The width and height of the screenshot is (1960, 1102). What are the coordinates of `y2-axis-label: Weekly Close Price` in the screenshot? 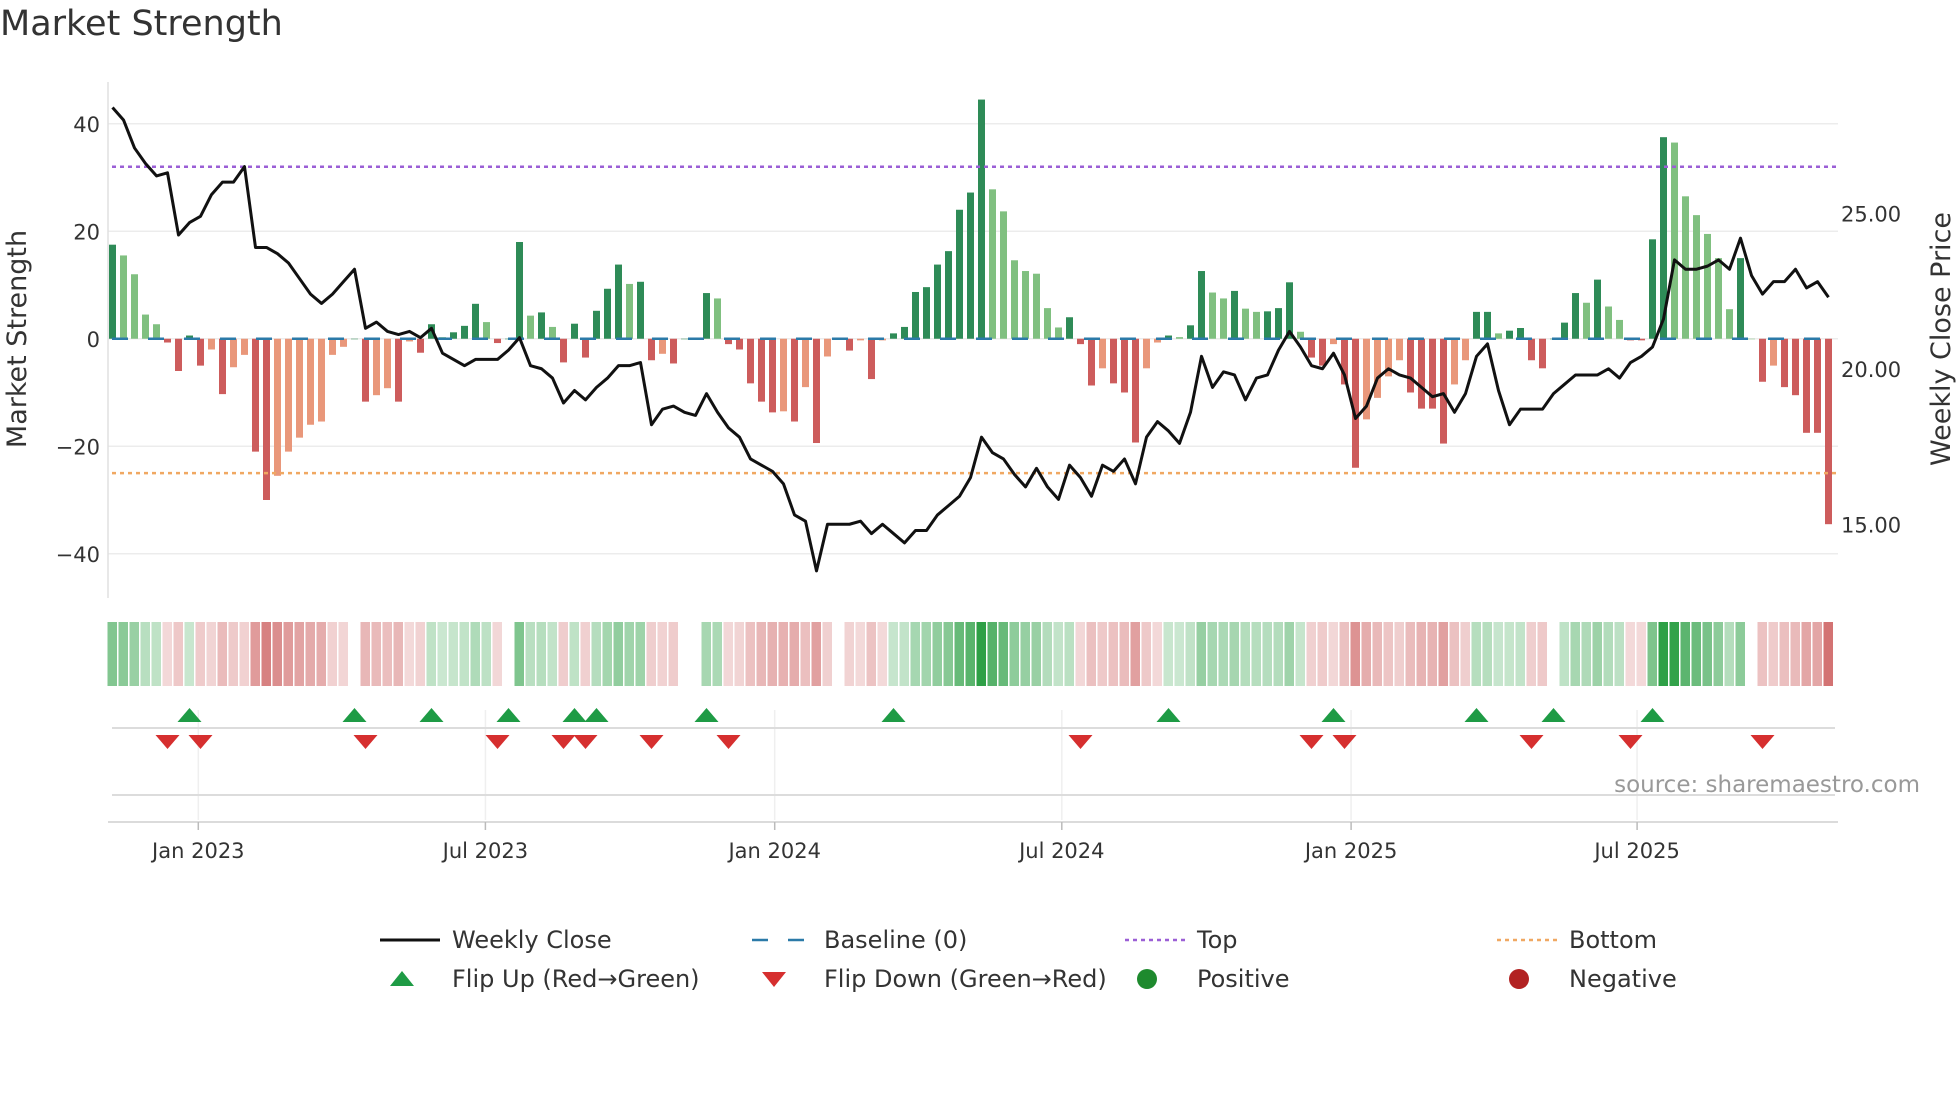 It's located at (1941, 339).